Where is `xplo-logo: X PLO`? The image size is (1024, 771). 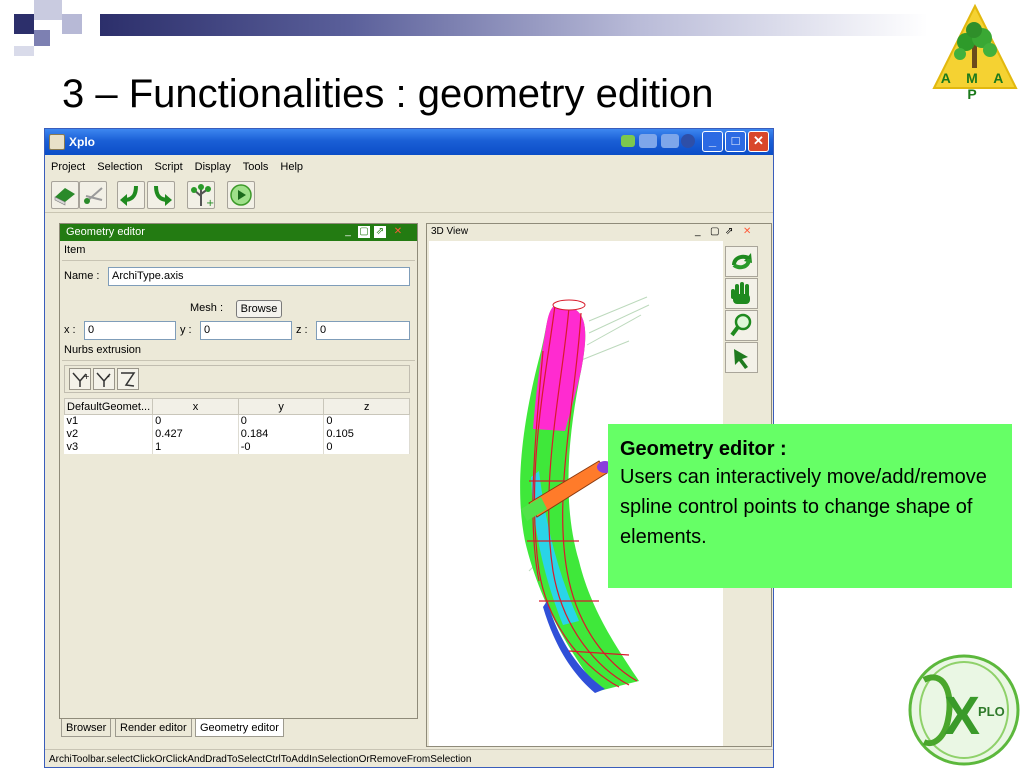
xplo-logo: X PLO is located at coordinates (962, 708).